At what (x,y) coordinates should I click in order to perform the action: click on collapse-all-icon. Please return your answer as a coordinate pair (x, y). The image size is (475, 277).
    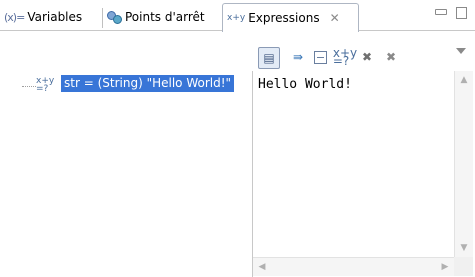
    Looking at the image, I should click on (320, 57).